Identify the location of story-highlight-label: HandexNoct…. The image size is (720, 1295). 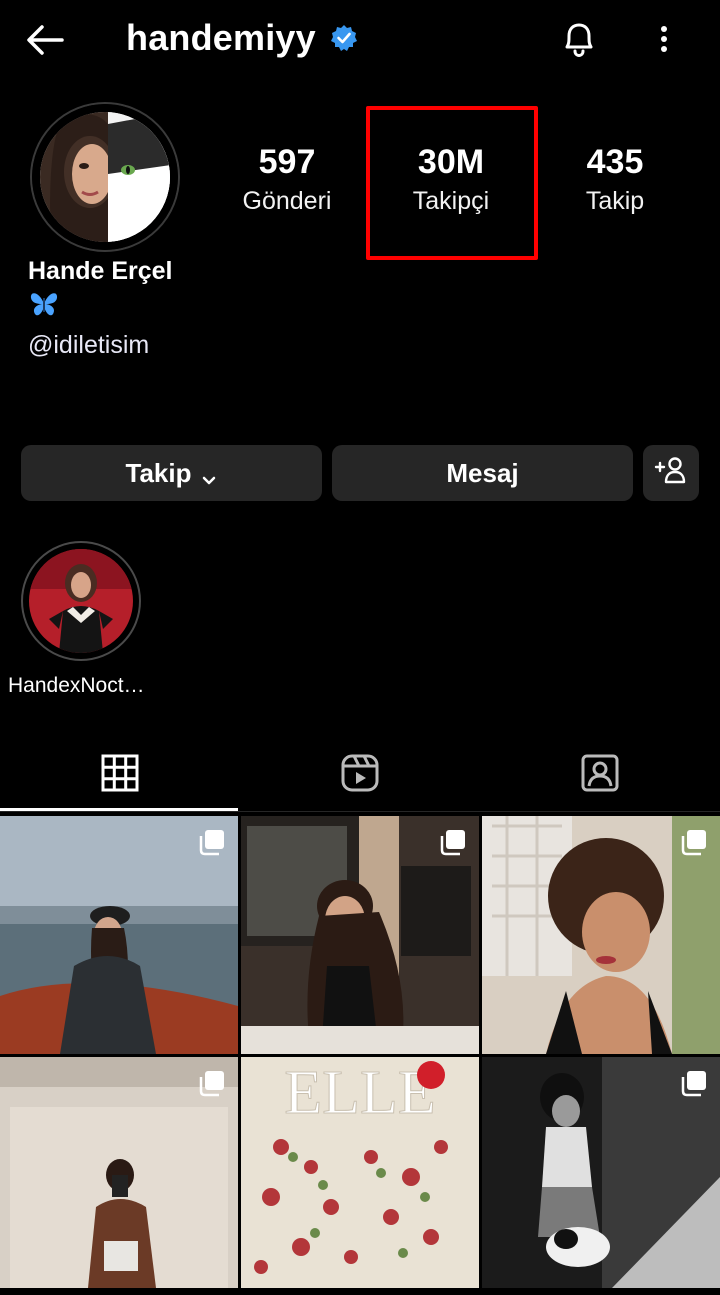
(76, 685).